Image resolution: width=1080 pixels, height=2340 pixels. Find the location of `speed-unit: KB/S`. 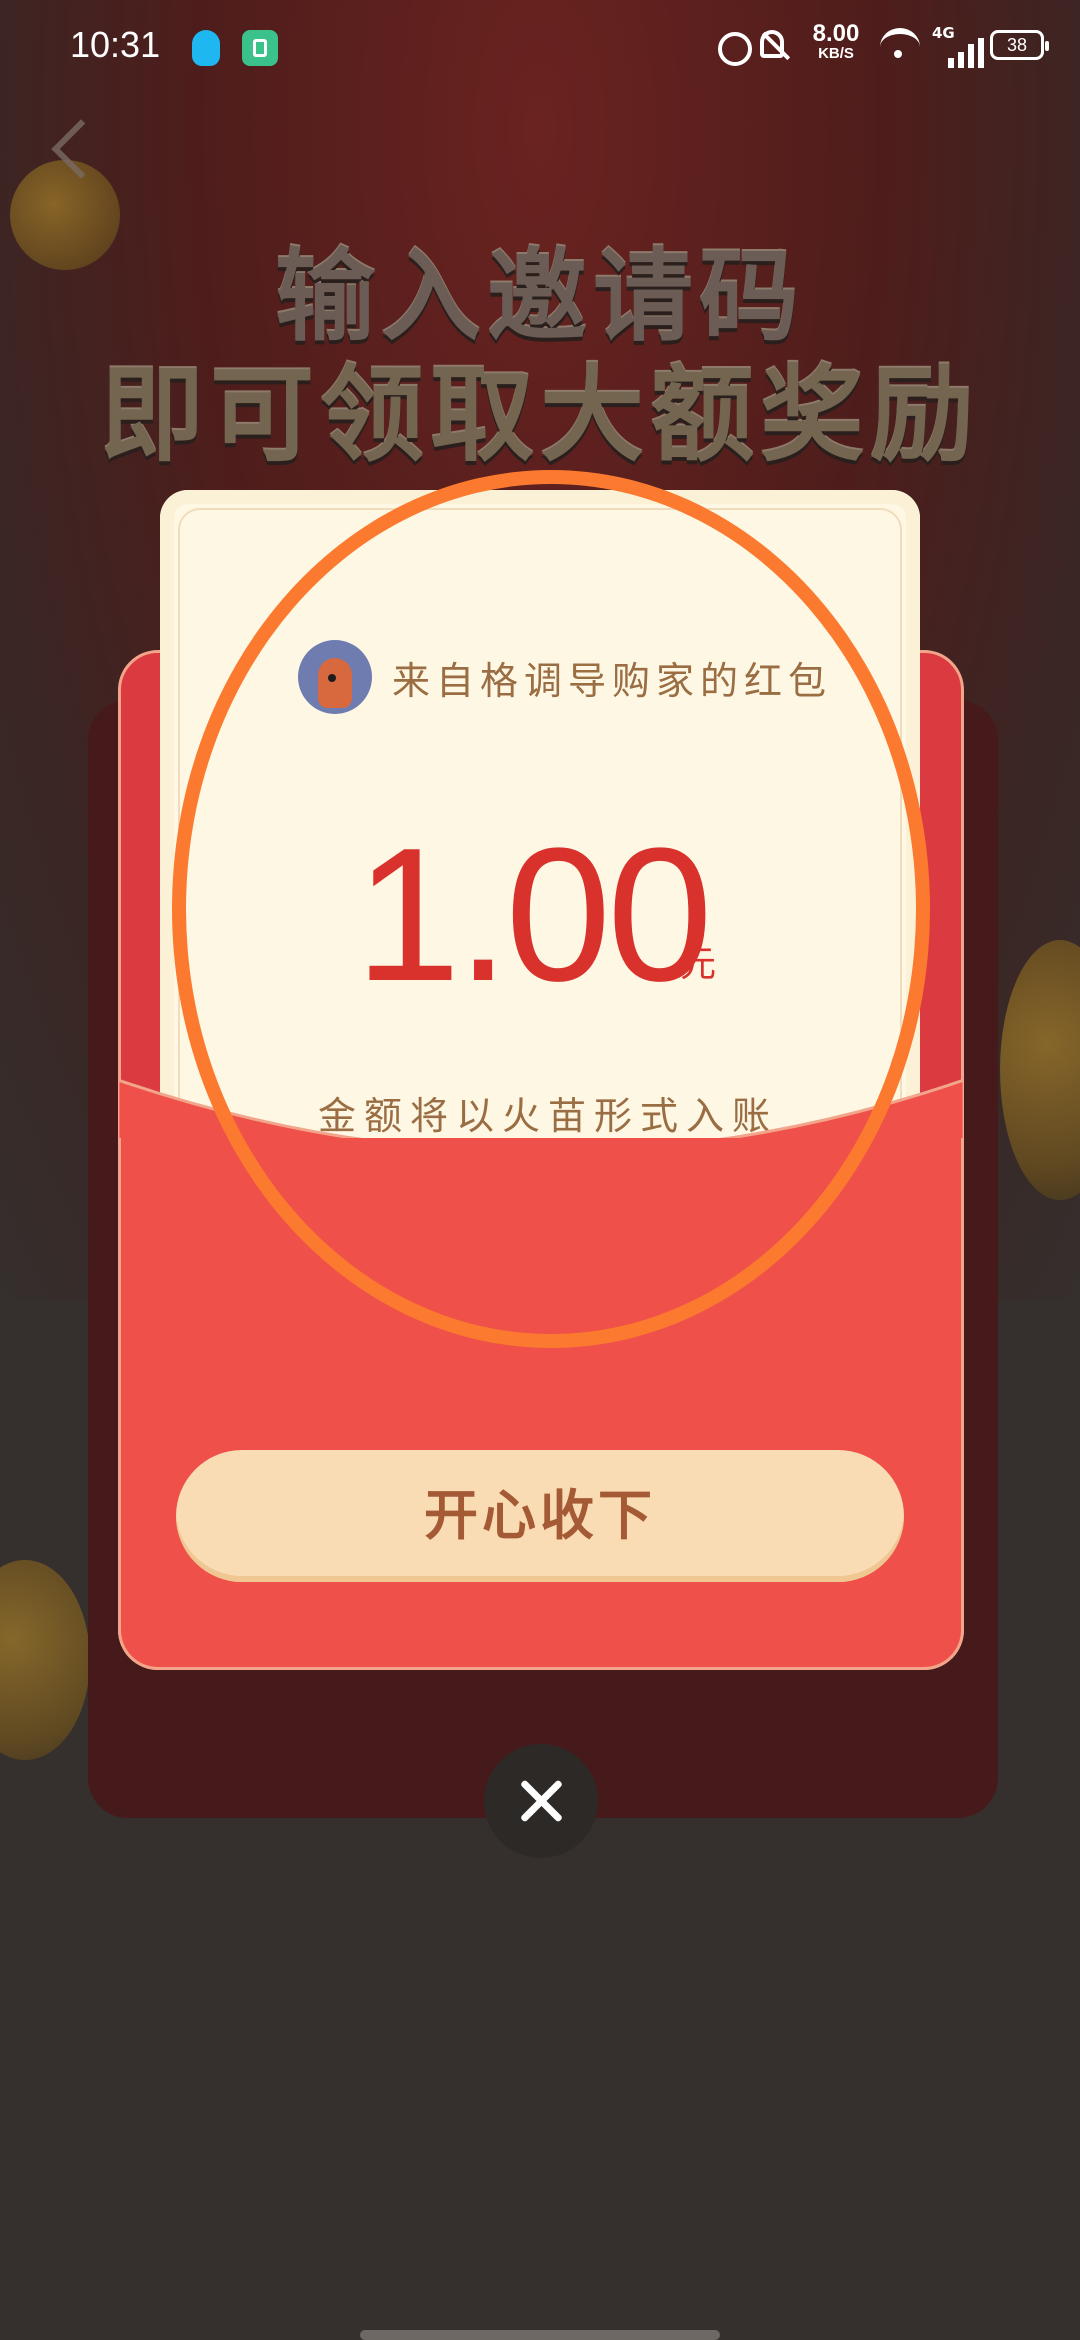

speed-unit: KB/S is located at coordinates (836, 53).